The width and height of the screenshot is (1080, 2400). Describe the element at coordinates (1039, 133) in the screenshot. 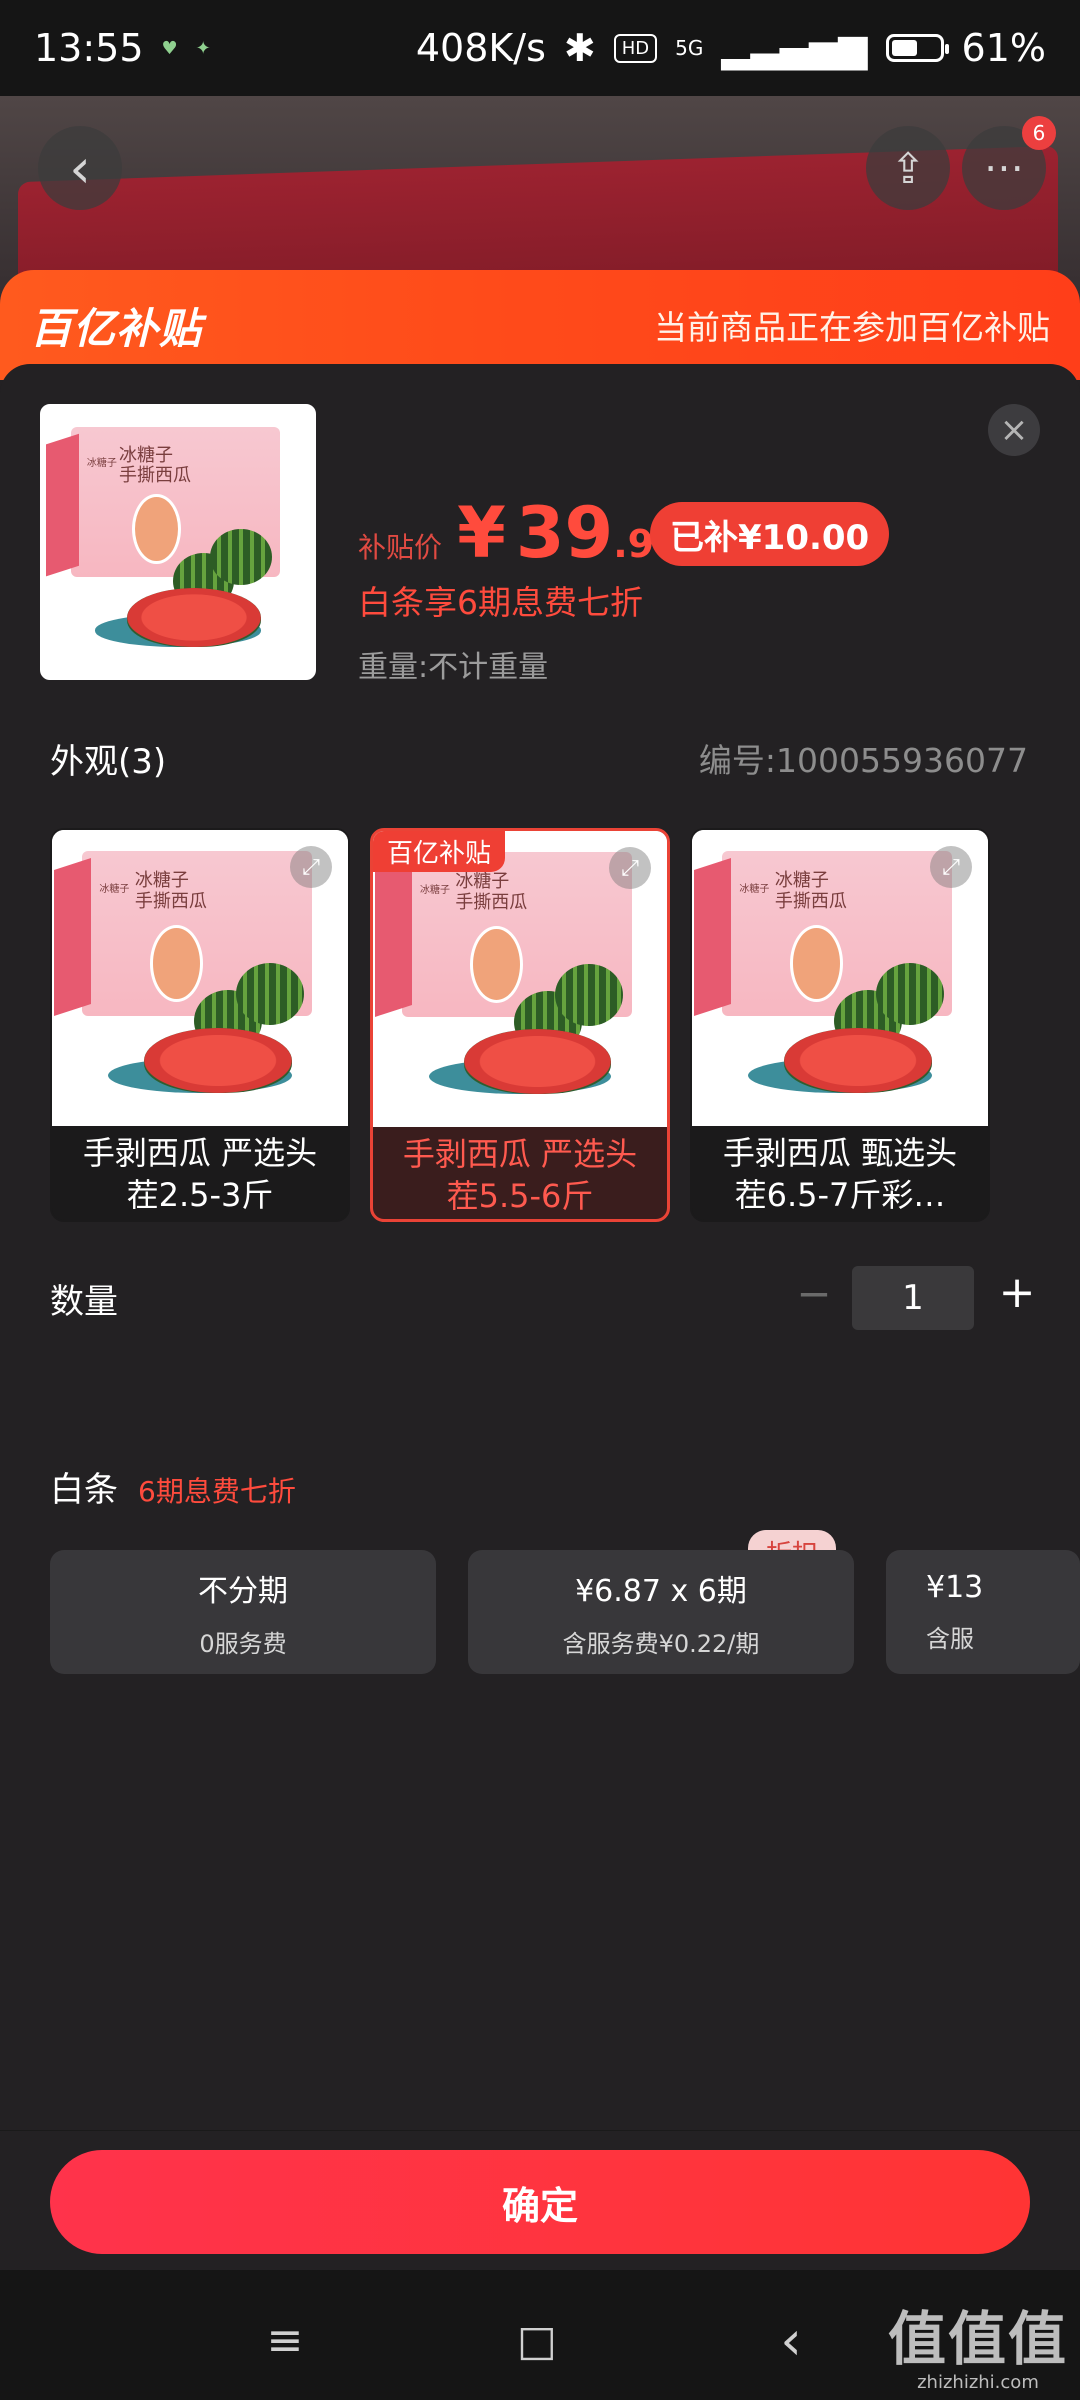

I see `notification-count: 6` at that location.